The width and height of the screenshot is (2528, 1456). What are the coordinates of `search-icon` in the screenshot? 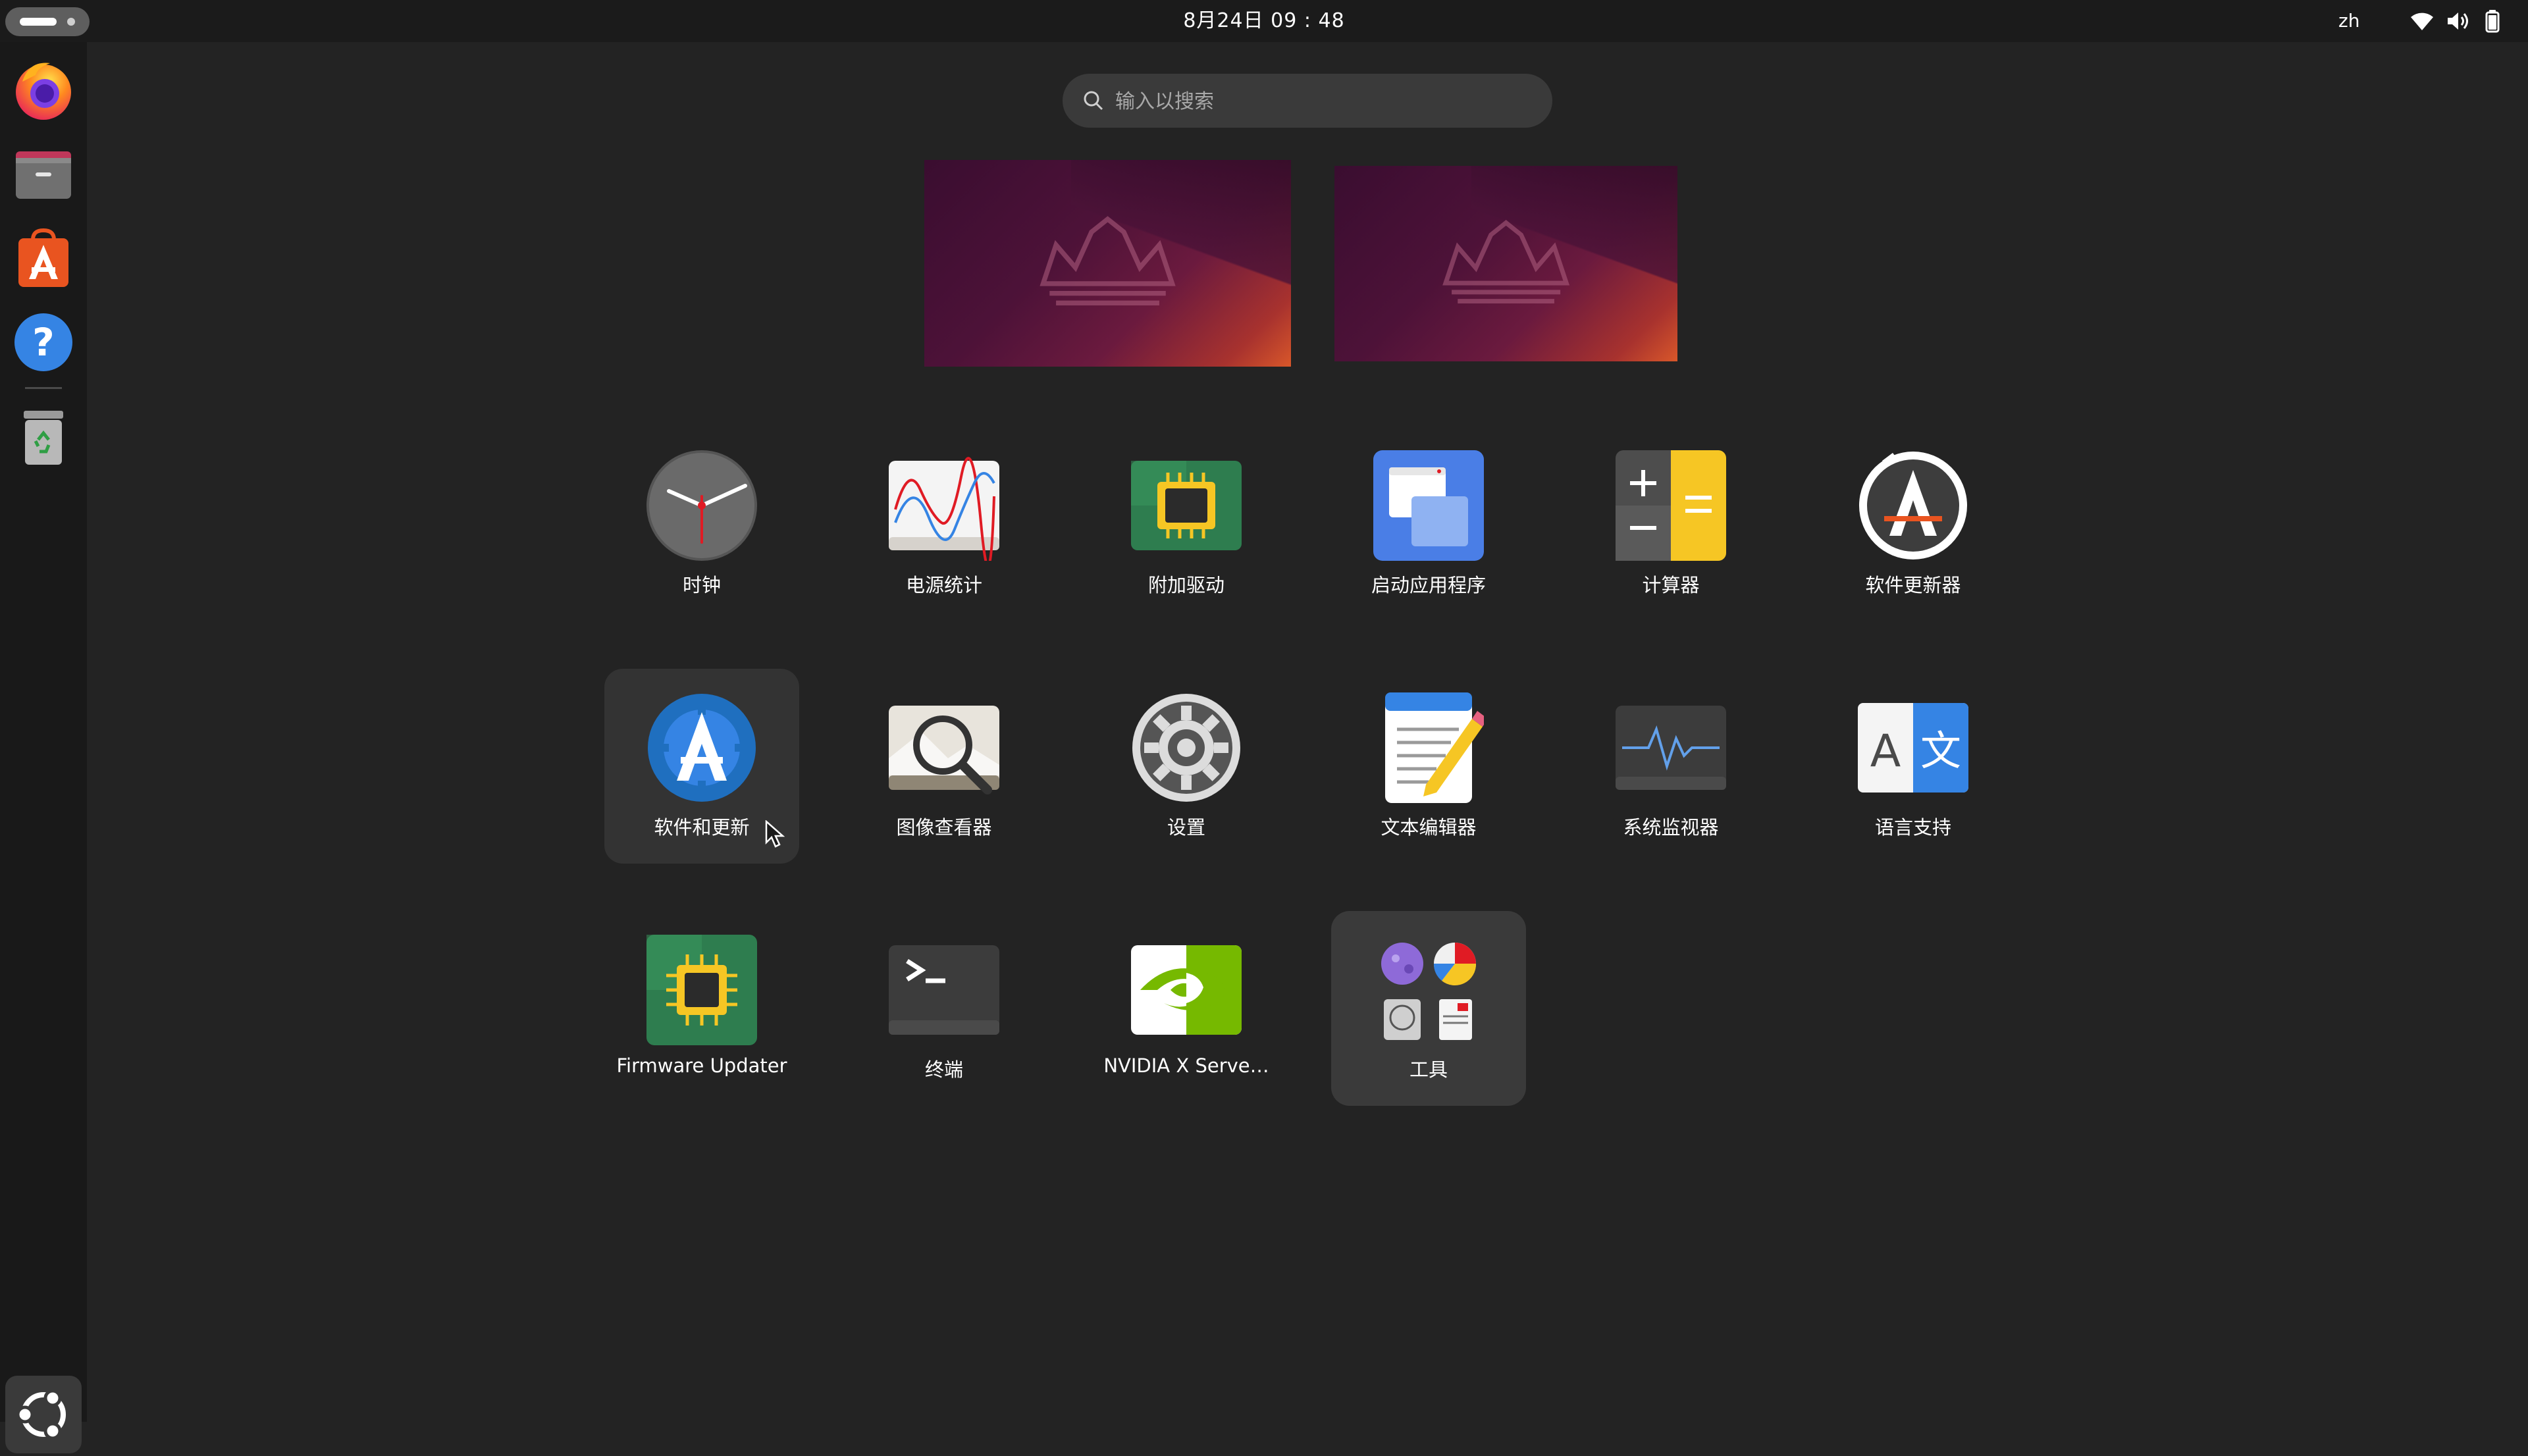 It's located at (1094, 101).